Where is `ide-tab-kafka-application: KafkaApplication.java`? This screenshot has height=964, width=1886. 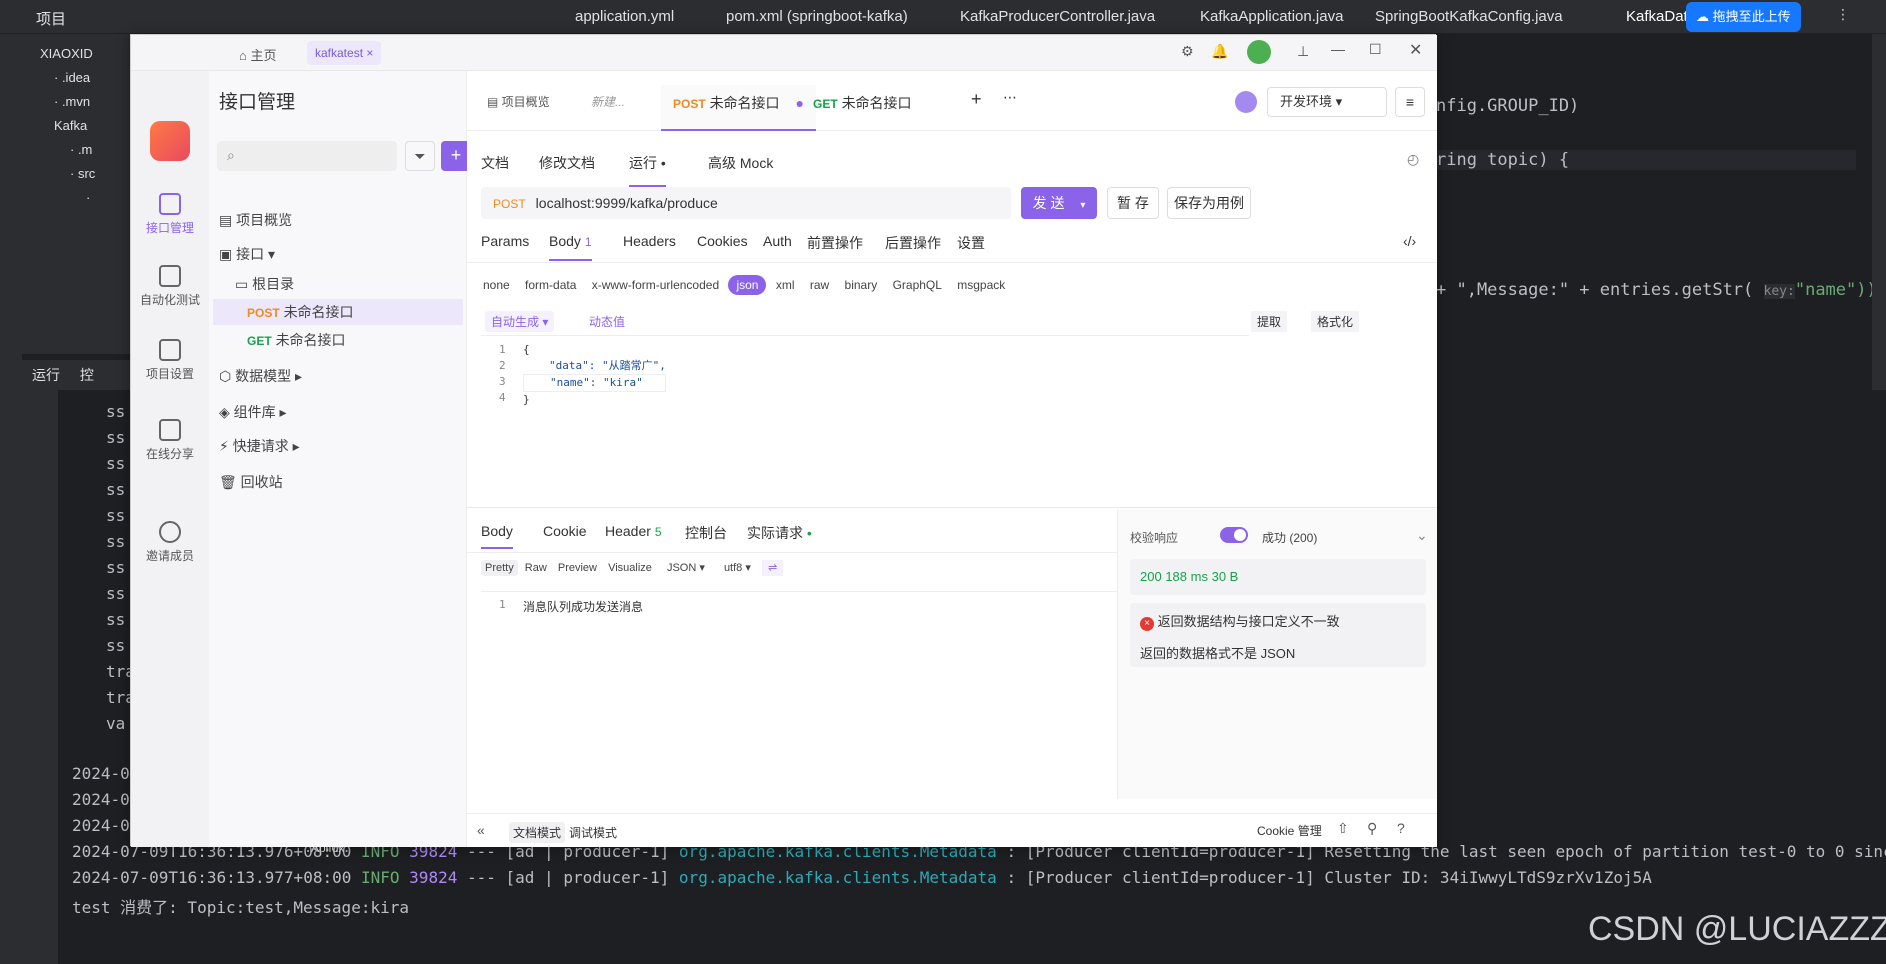 ide-tab-kafka-application: KafkaApplication.java is located at coordinates (1271, 16).